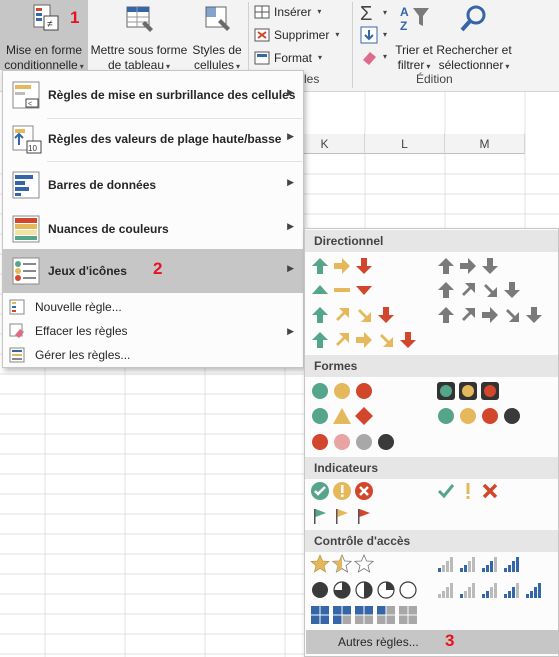 The height and width of the screenshot is (657, 559). I want to click on icon-set-3-stars, so click(342, 564).